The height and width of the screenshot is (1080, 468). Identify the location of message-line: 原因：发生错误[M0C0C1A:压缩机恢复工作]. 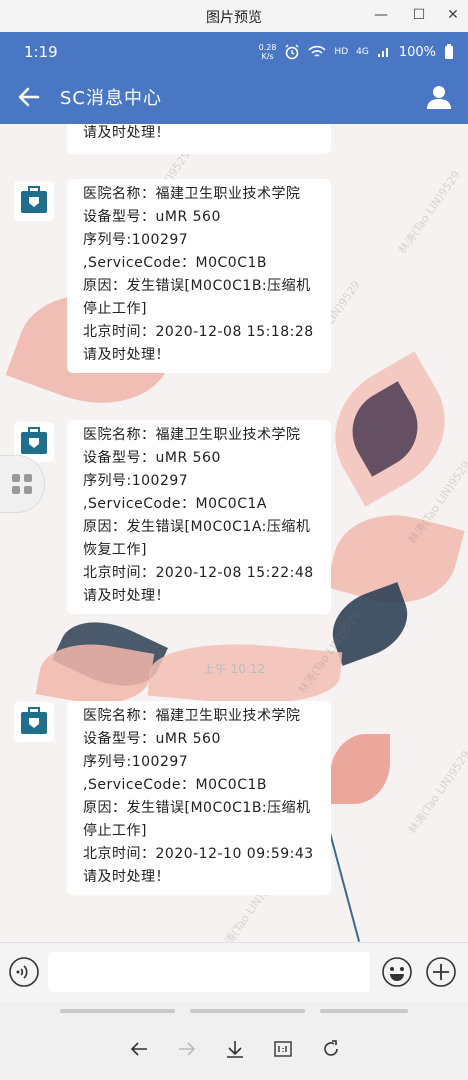
(197, 538).